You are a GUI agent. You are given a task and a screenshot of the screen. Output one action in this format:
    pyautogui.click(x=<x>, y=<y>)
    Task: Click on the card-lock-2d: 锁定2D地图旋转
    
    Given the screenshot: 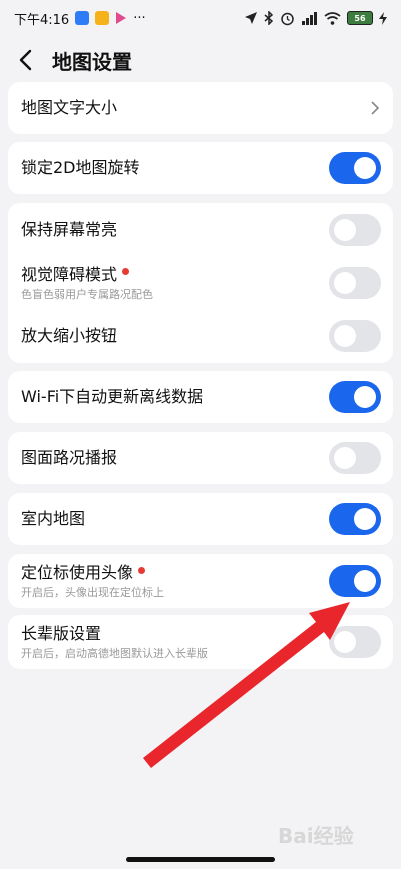 What is the action you would take?
    pyautogui.click(x=200, y=168)
    